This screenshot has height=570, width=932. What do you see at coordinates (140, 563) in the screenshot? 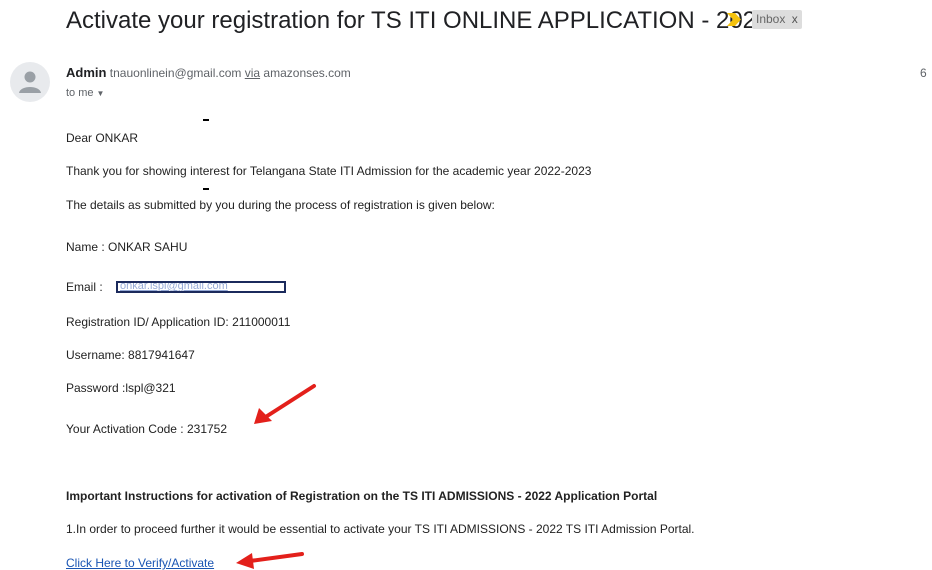
I see `verify-activate-link: Click Here to Verify/Activate` at bounding box center [140, 563].